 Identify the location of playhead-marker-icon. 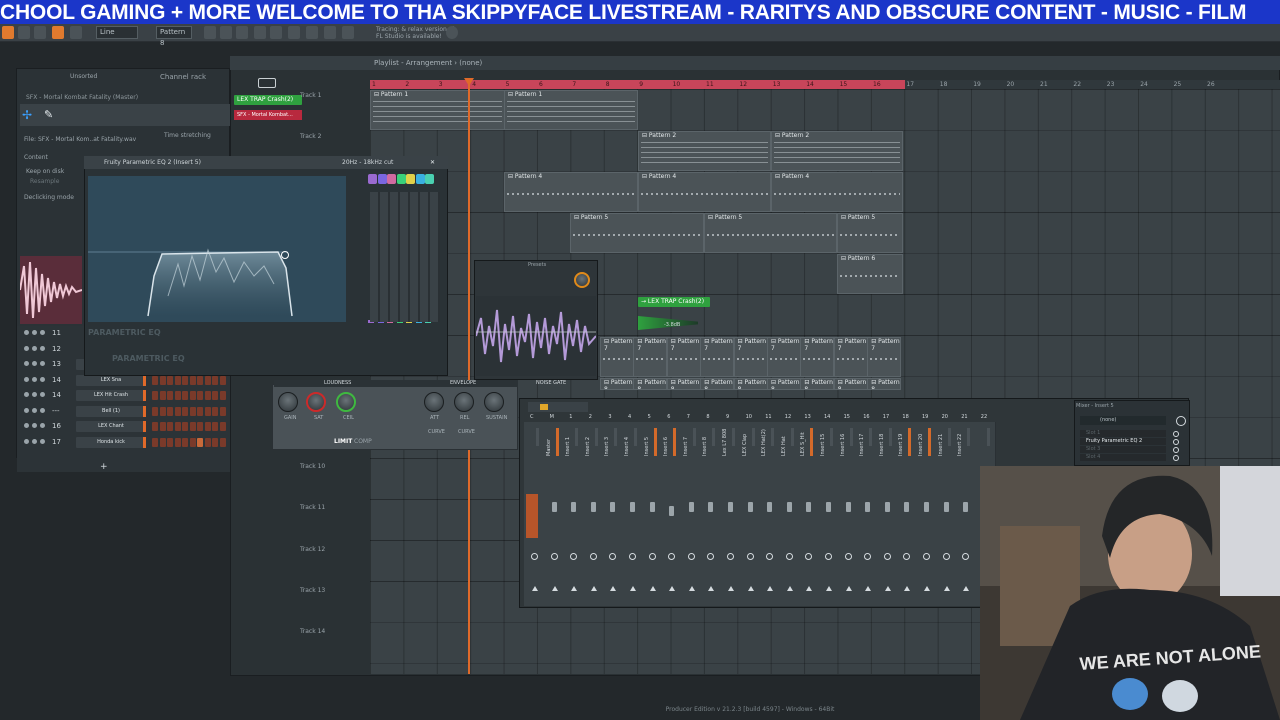
(469, 82).